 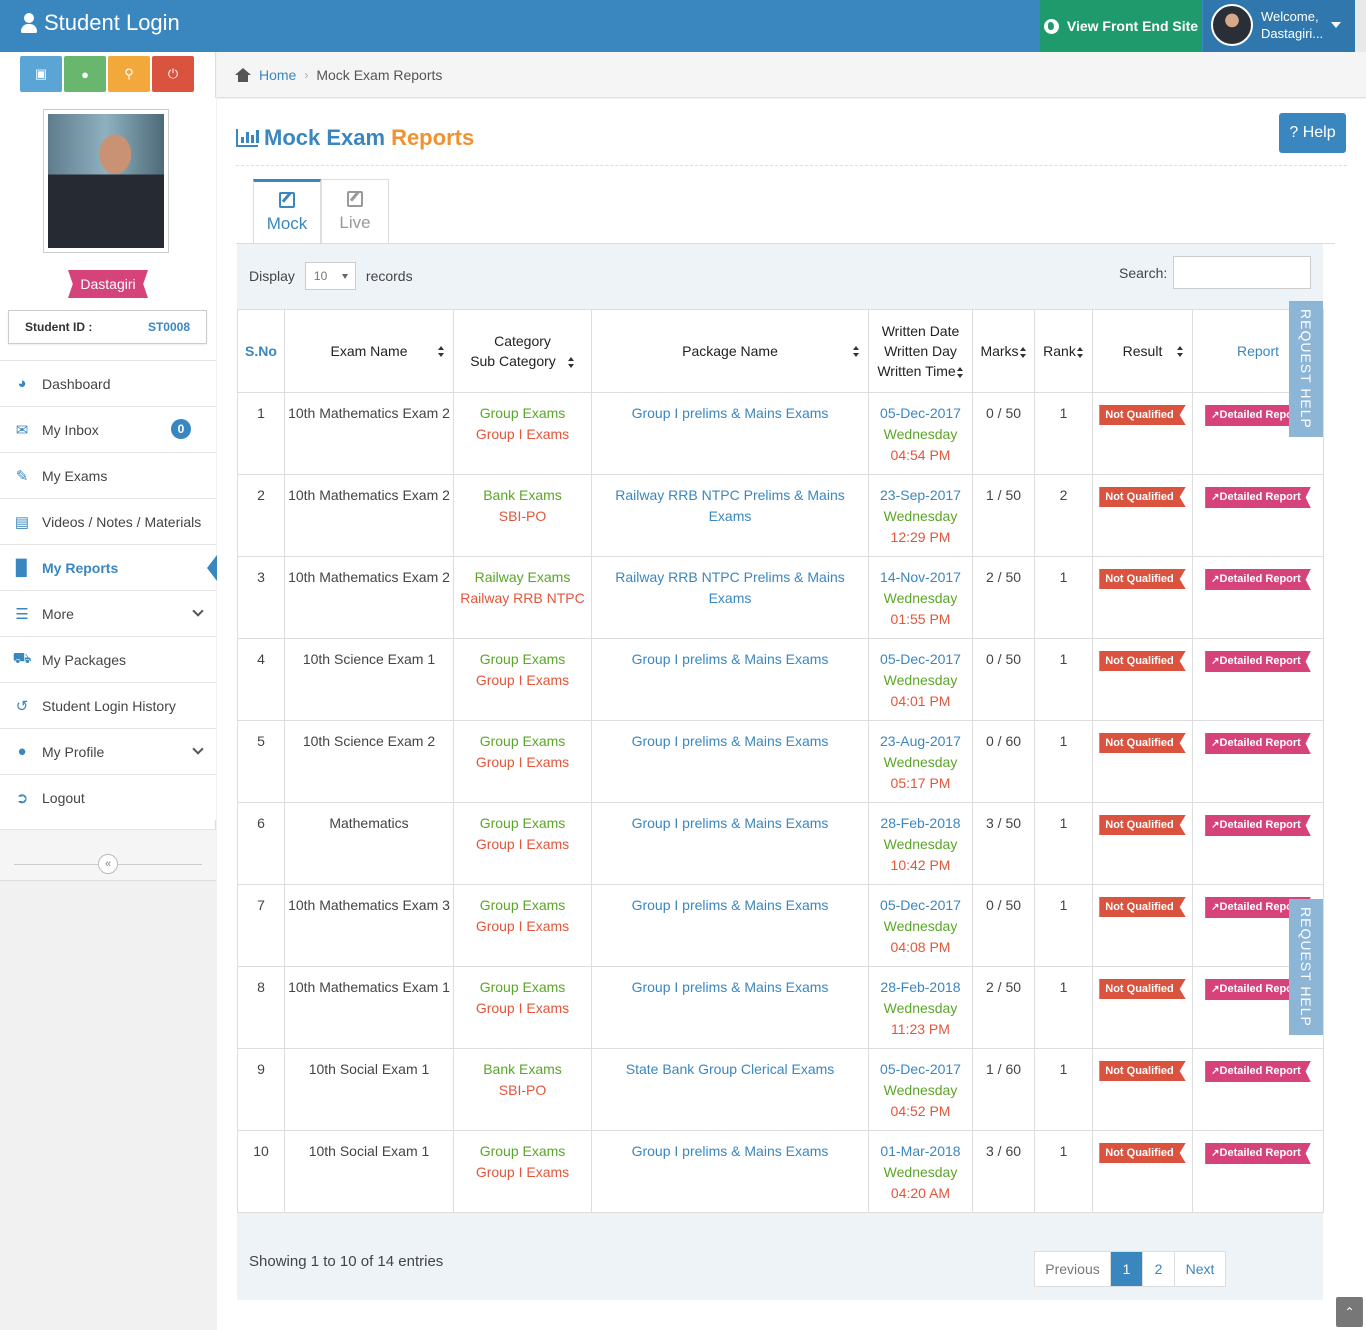 What do you see at coordinates (41, 74) in the screenshot?
I see `inbox-shortcut-button: ▣` at bounding box center [41, 74].